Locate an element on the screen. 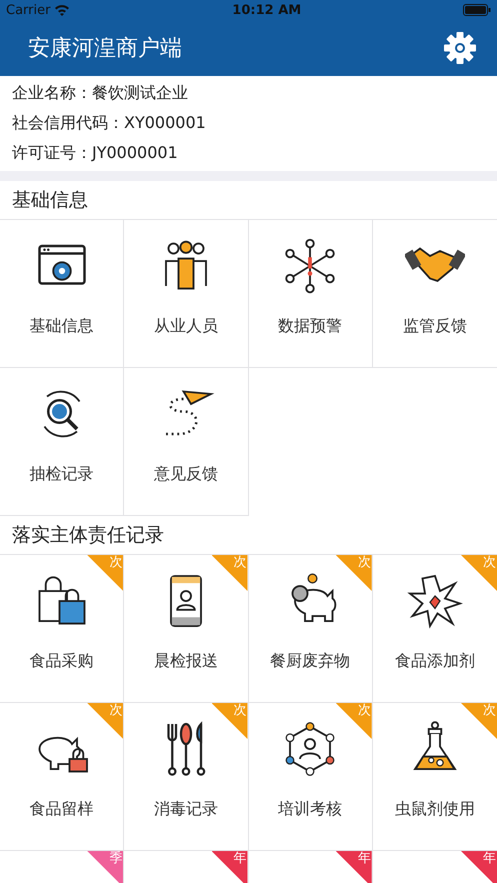 This screenshot has width=497, height=883. menu-tile: 餐厨废弃物 次 is located at coordinates (310, 629).